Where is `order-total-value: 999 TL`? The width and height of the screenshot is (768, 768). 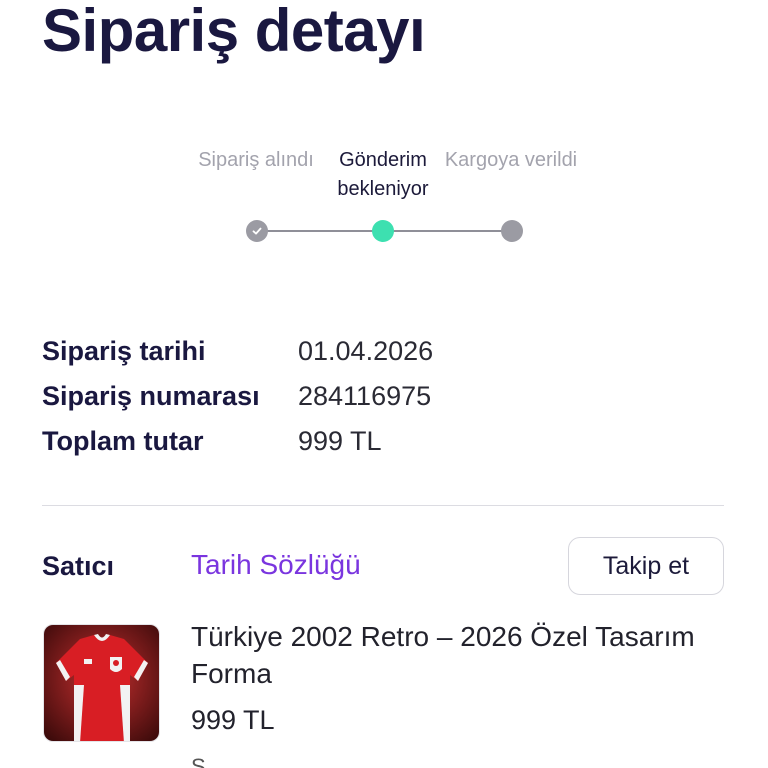
order-total-value: 999 TL is located at coordinates (340, 441).